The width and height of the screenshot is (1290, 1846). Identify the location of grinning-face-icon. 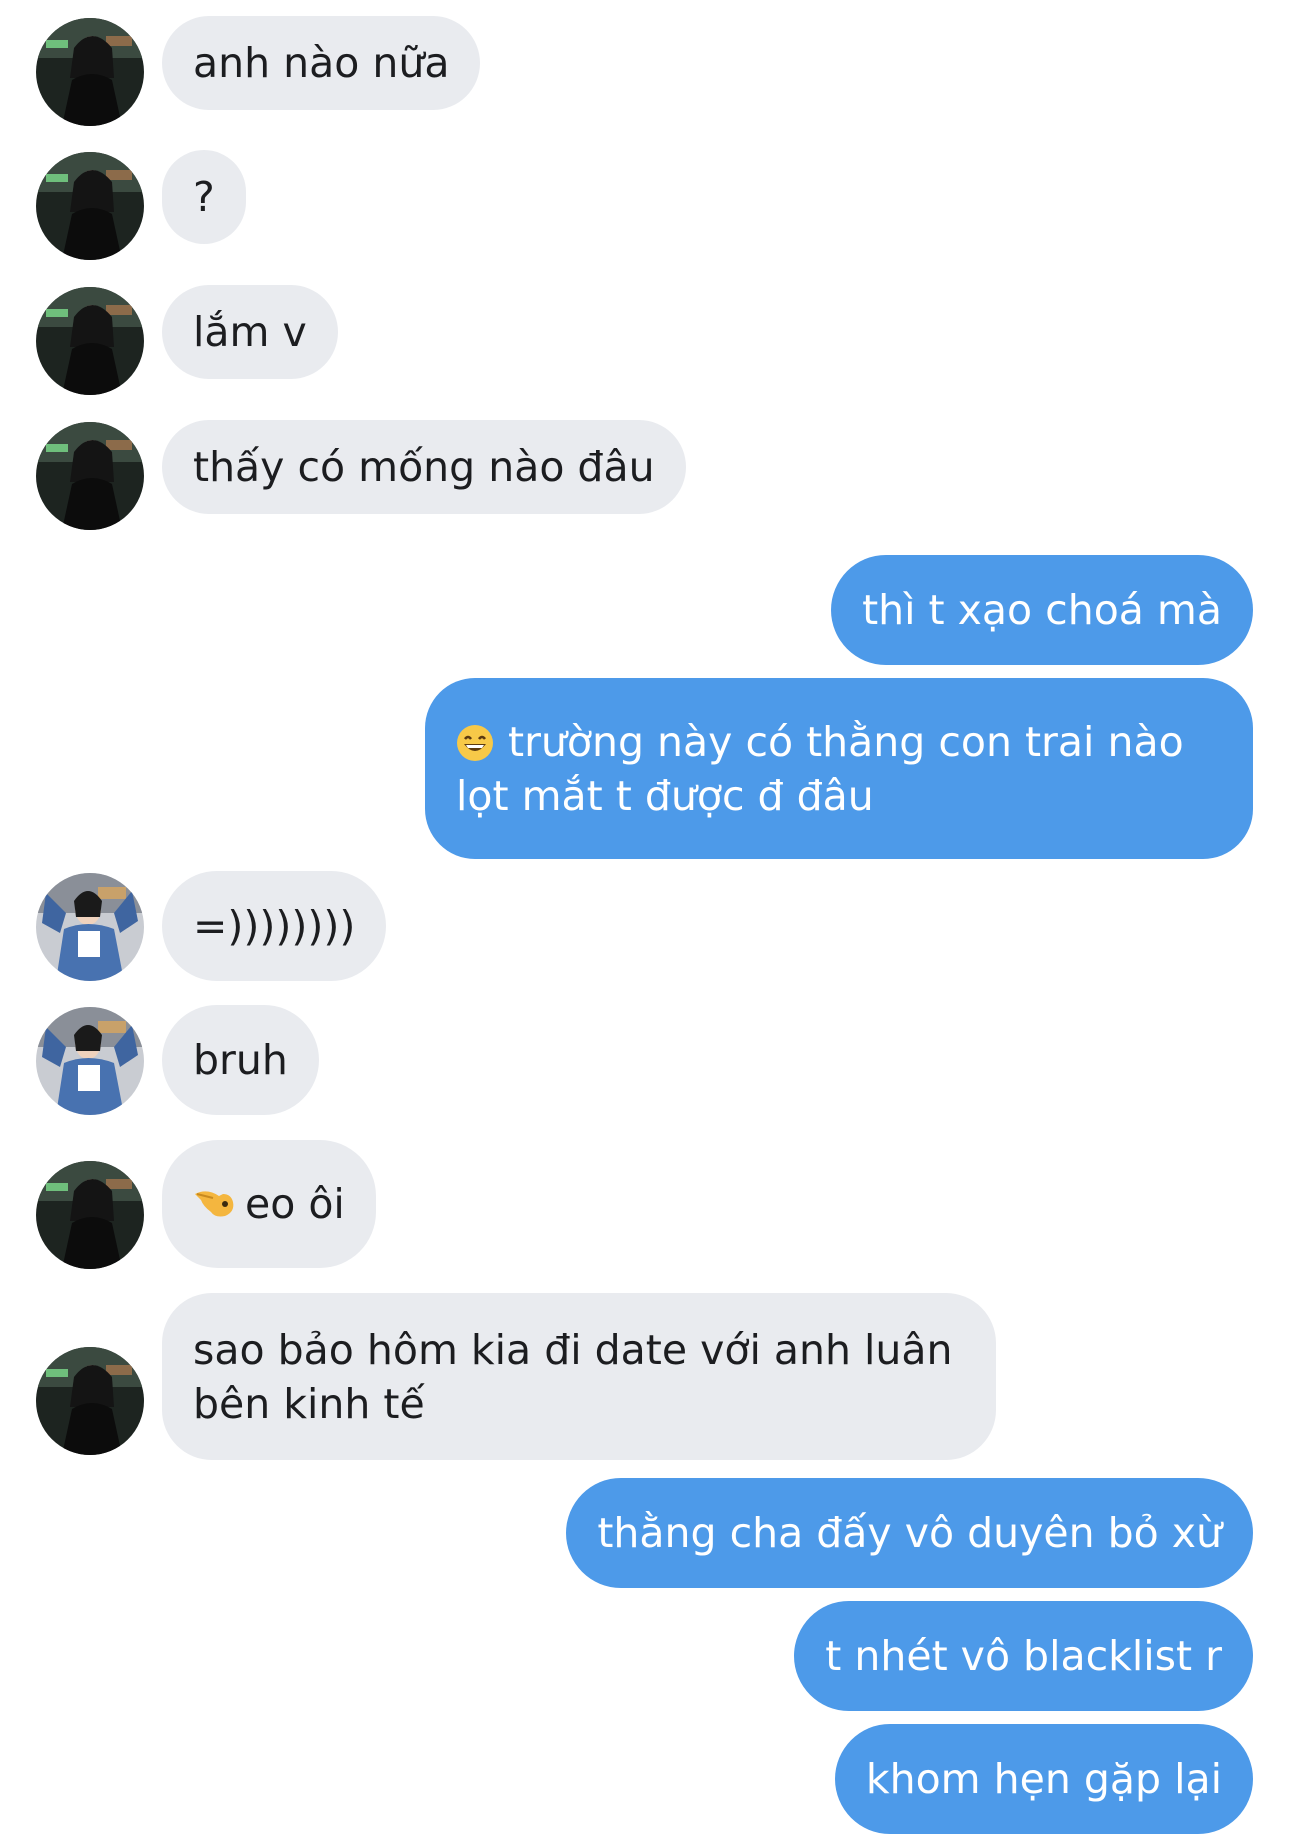
(475, 743).